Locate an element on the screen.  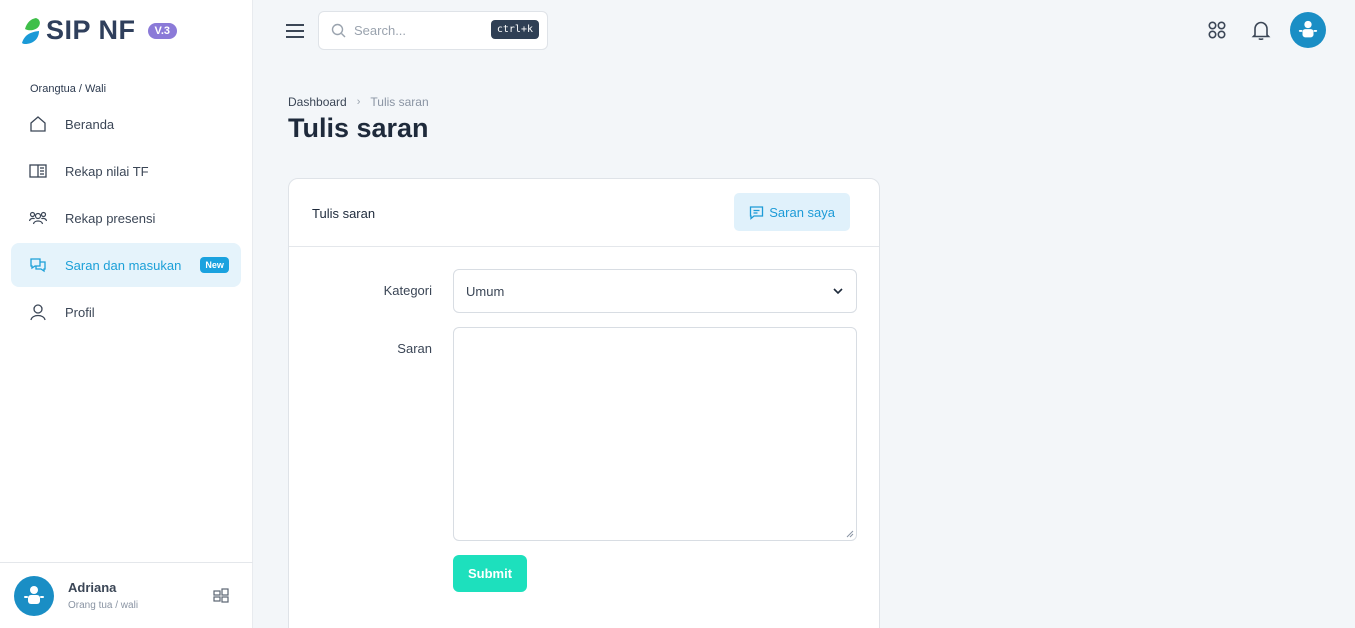
sidebar-item-label: Profil is located at coordinates (80, 312).